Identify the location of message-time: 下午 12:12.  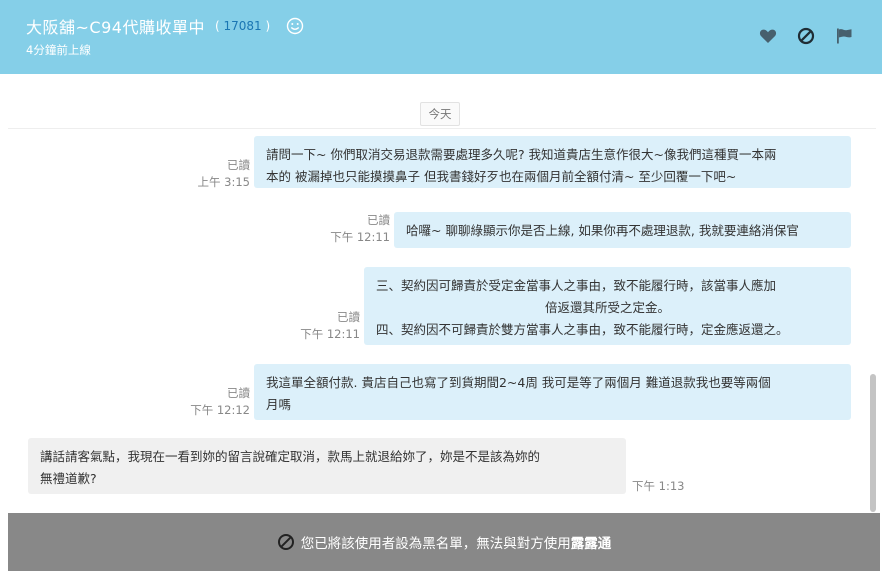
(220, 410).